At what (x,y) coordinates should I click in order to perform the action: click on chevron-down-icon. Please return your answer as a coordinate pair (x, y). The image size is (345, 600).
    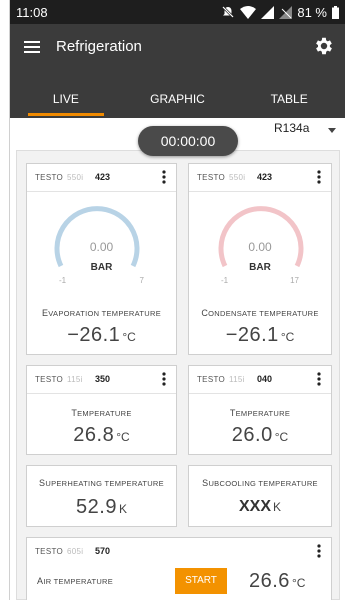
    Looking at the image, I should click on (332, 131).